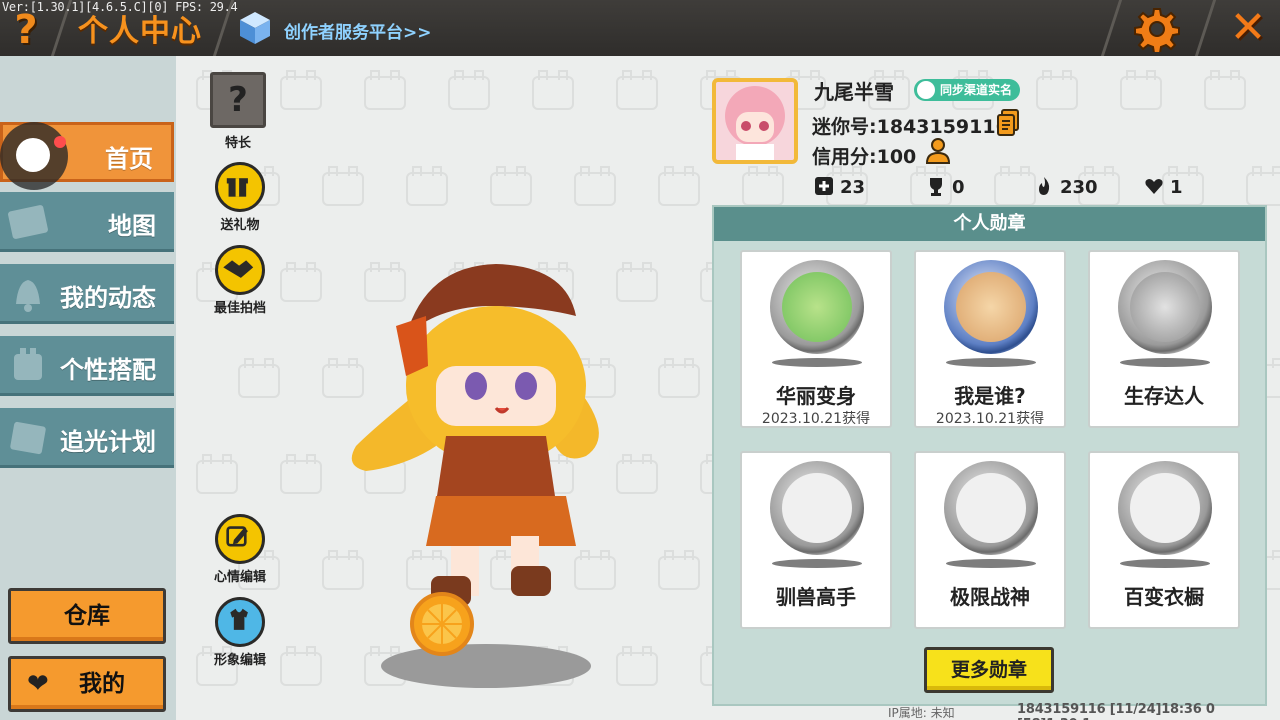  I want to click on avatar, so click(755, 121).